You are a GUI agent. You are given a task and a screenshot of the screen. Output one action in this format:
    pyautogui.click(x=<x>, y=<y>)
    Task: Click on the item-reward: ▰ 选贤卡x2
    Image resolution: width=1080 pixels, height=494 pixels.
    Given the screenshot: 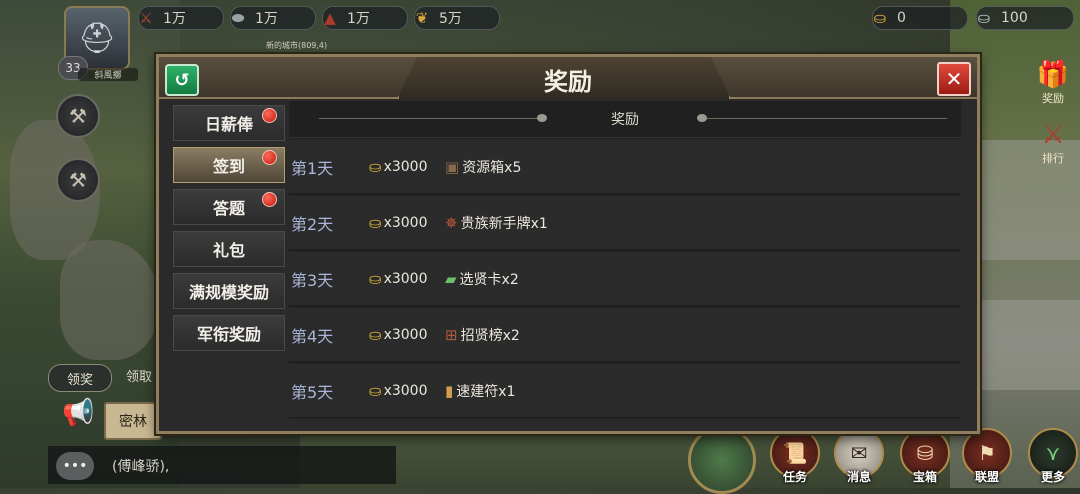 What is the action you would take?
    pyautogui.click(x=482, y=278)
    